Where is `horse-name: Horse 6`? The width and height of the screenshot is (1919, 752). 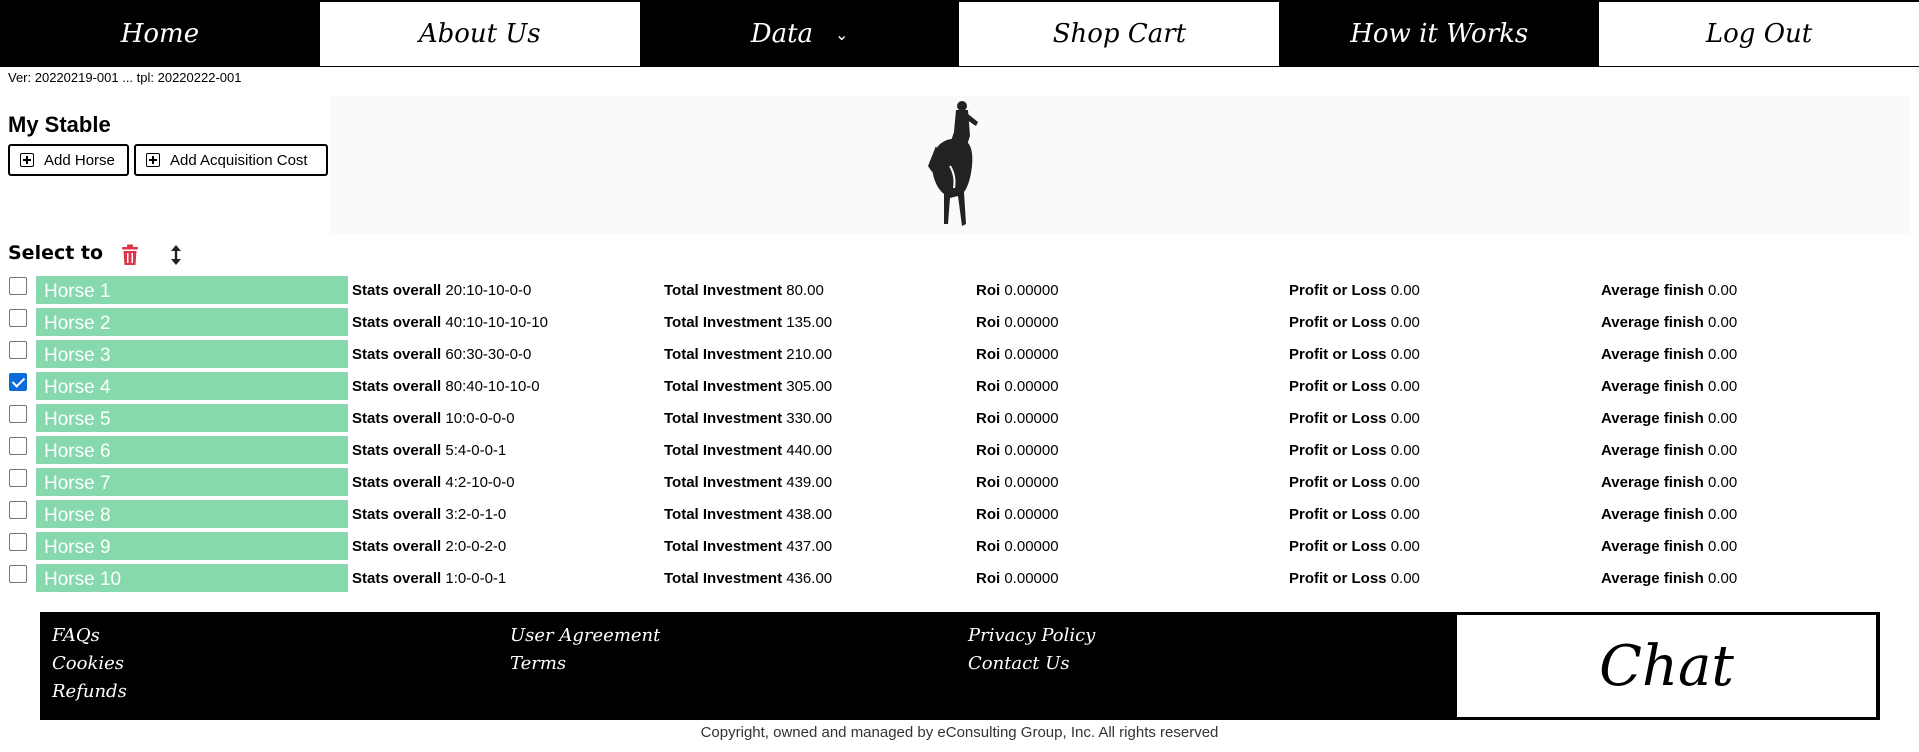 horse-name: Horse 6 is located at coordinates (192, 450).